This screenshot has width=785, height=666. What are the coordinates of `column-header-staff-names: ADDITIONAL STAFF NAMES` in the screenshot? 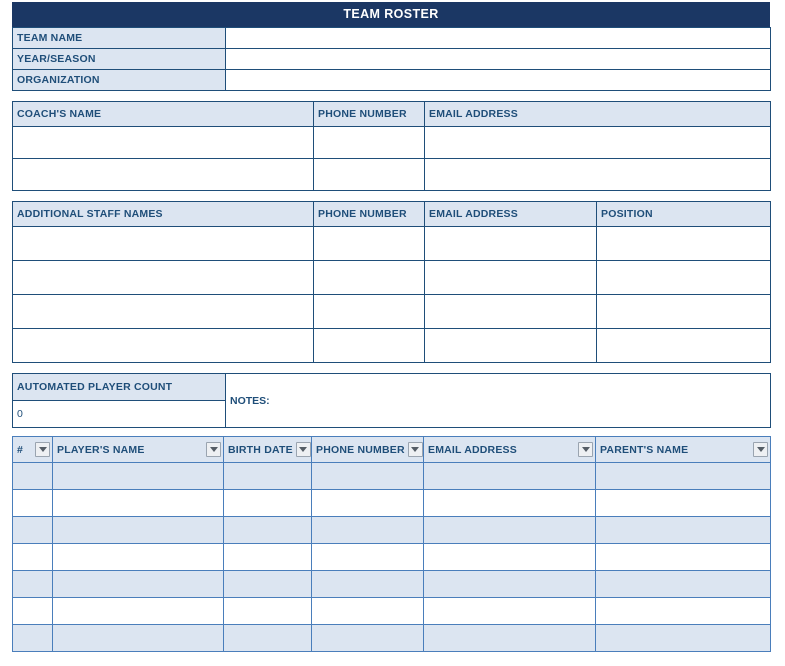 It's located at (163, 214).